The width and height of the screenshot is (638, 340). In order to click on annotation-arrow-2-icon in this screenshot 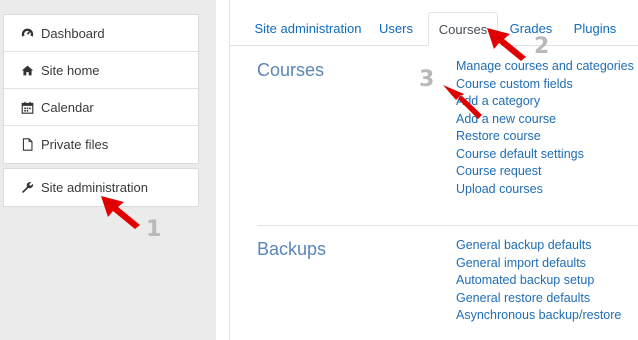, I will do `click(506, 44)`.